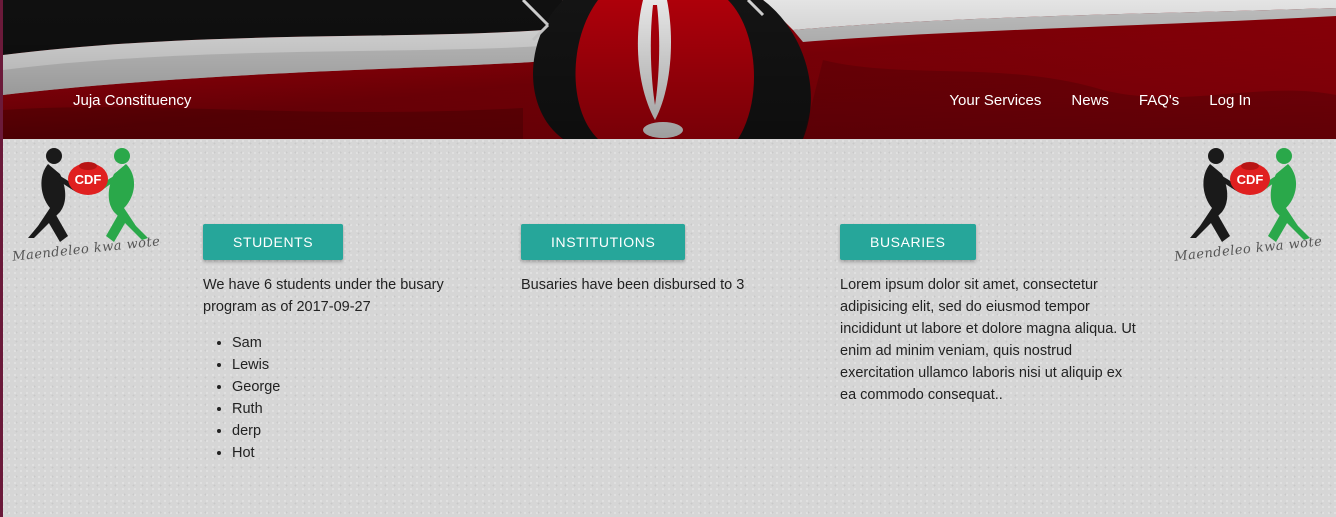 The width and height of the screenshot is (1336, 517). I want to click on nav-log-in: Log In, so click(1230, 100).